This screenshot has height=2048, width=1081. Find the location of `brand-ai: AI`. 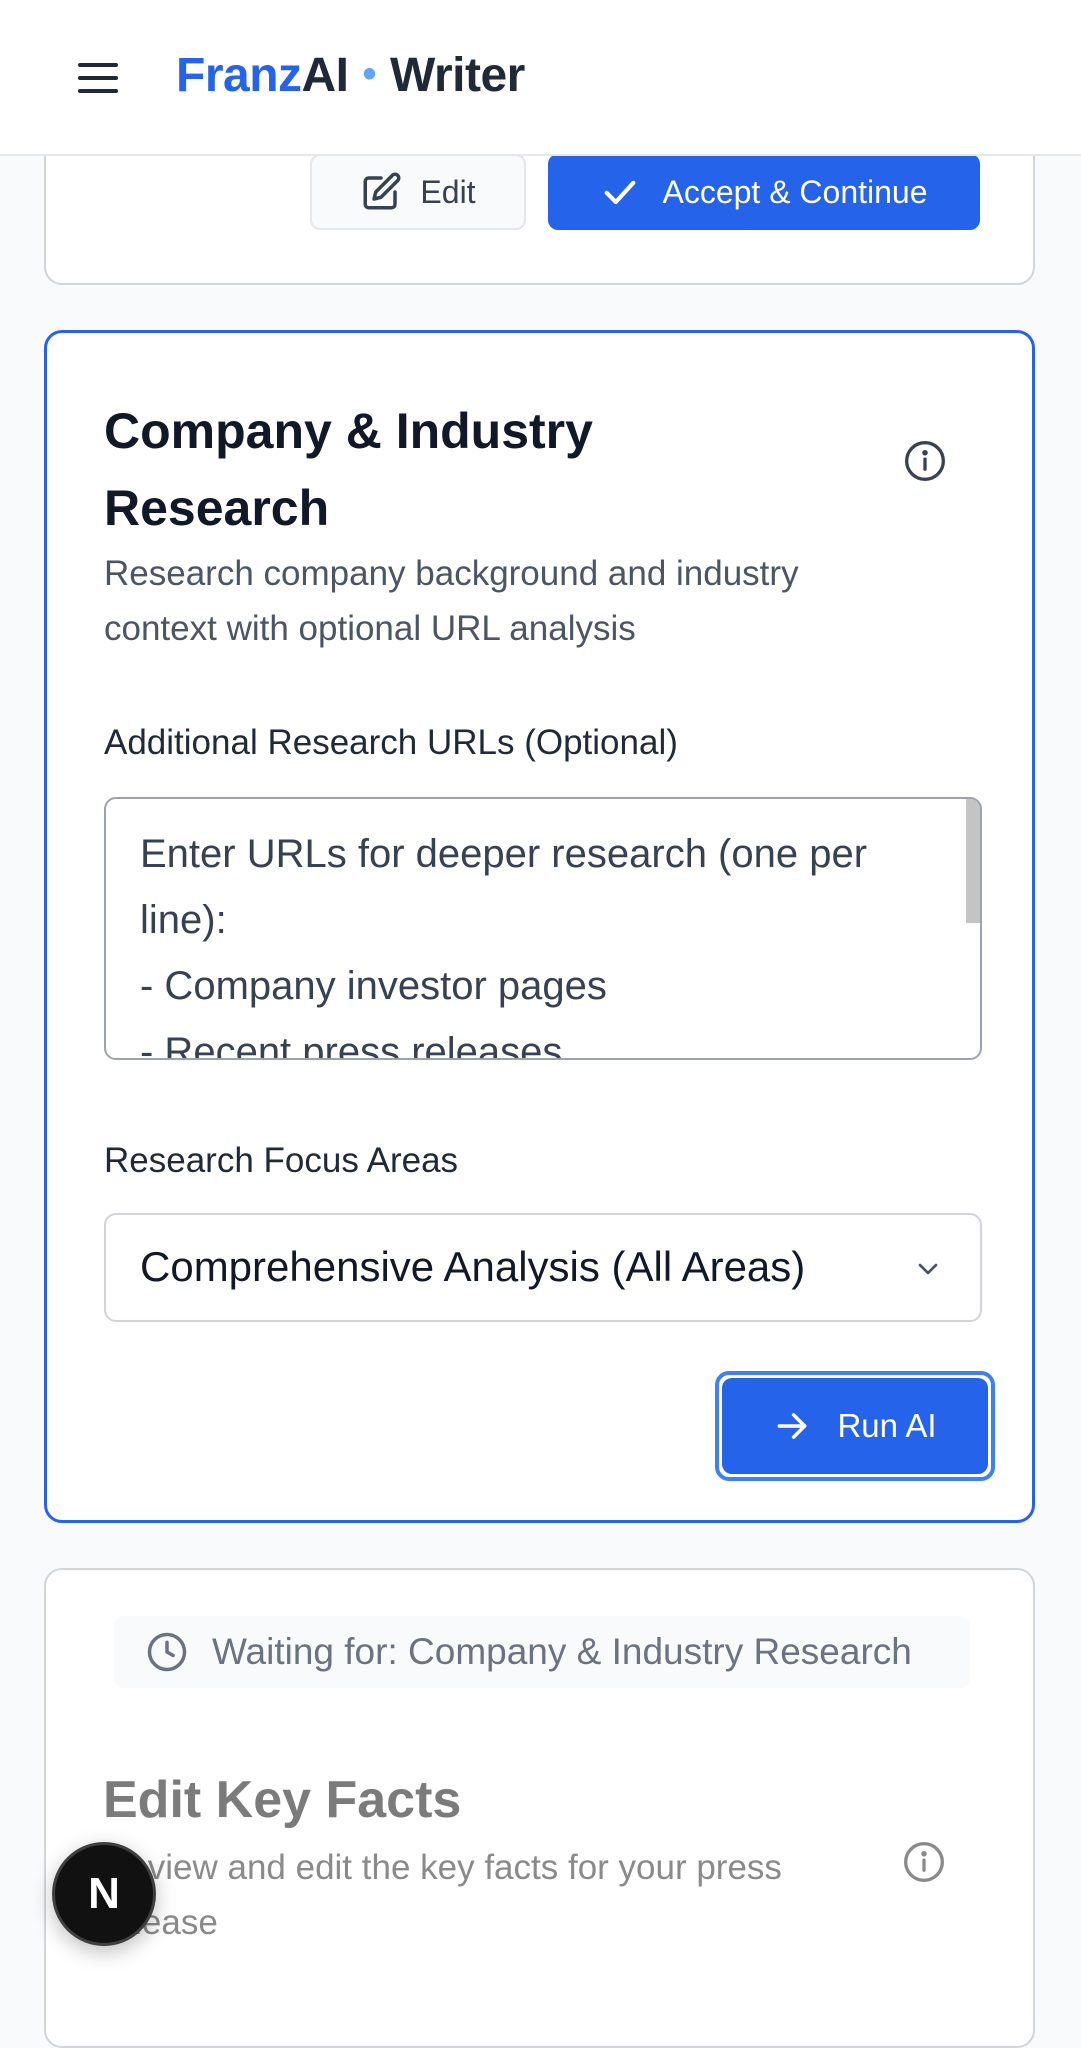

brand-ai: AI is located at coordinates (325, 75).